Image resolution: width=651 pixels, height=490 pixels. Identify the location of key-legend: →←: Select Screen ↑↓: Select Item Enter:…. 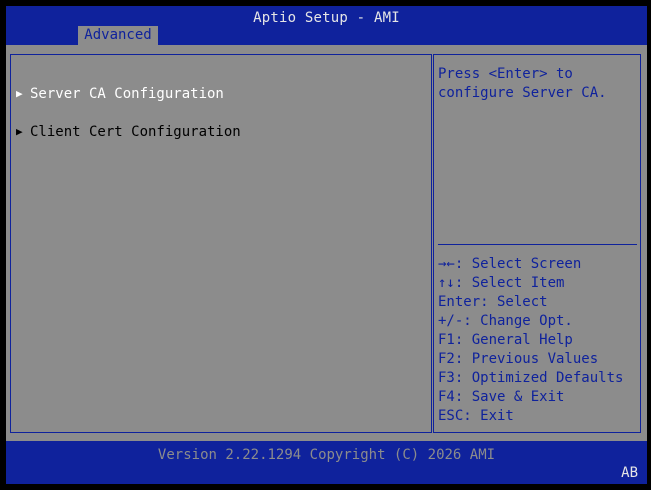
(538, 340).